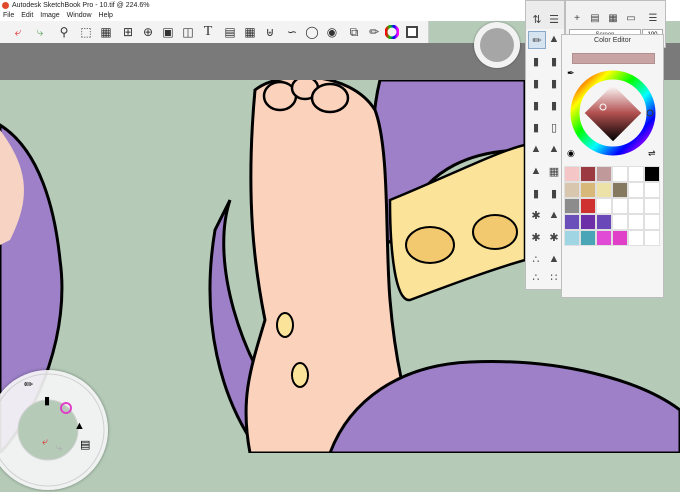  What do you see at coordinates (168, 32) in the screenshot?
I see `layer-transform-icon: ▣` at bounding box center [168, 32].